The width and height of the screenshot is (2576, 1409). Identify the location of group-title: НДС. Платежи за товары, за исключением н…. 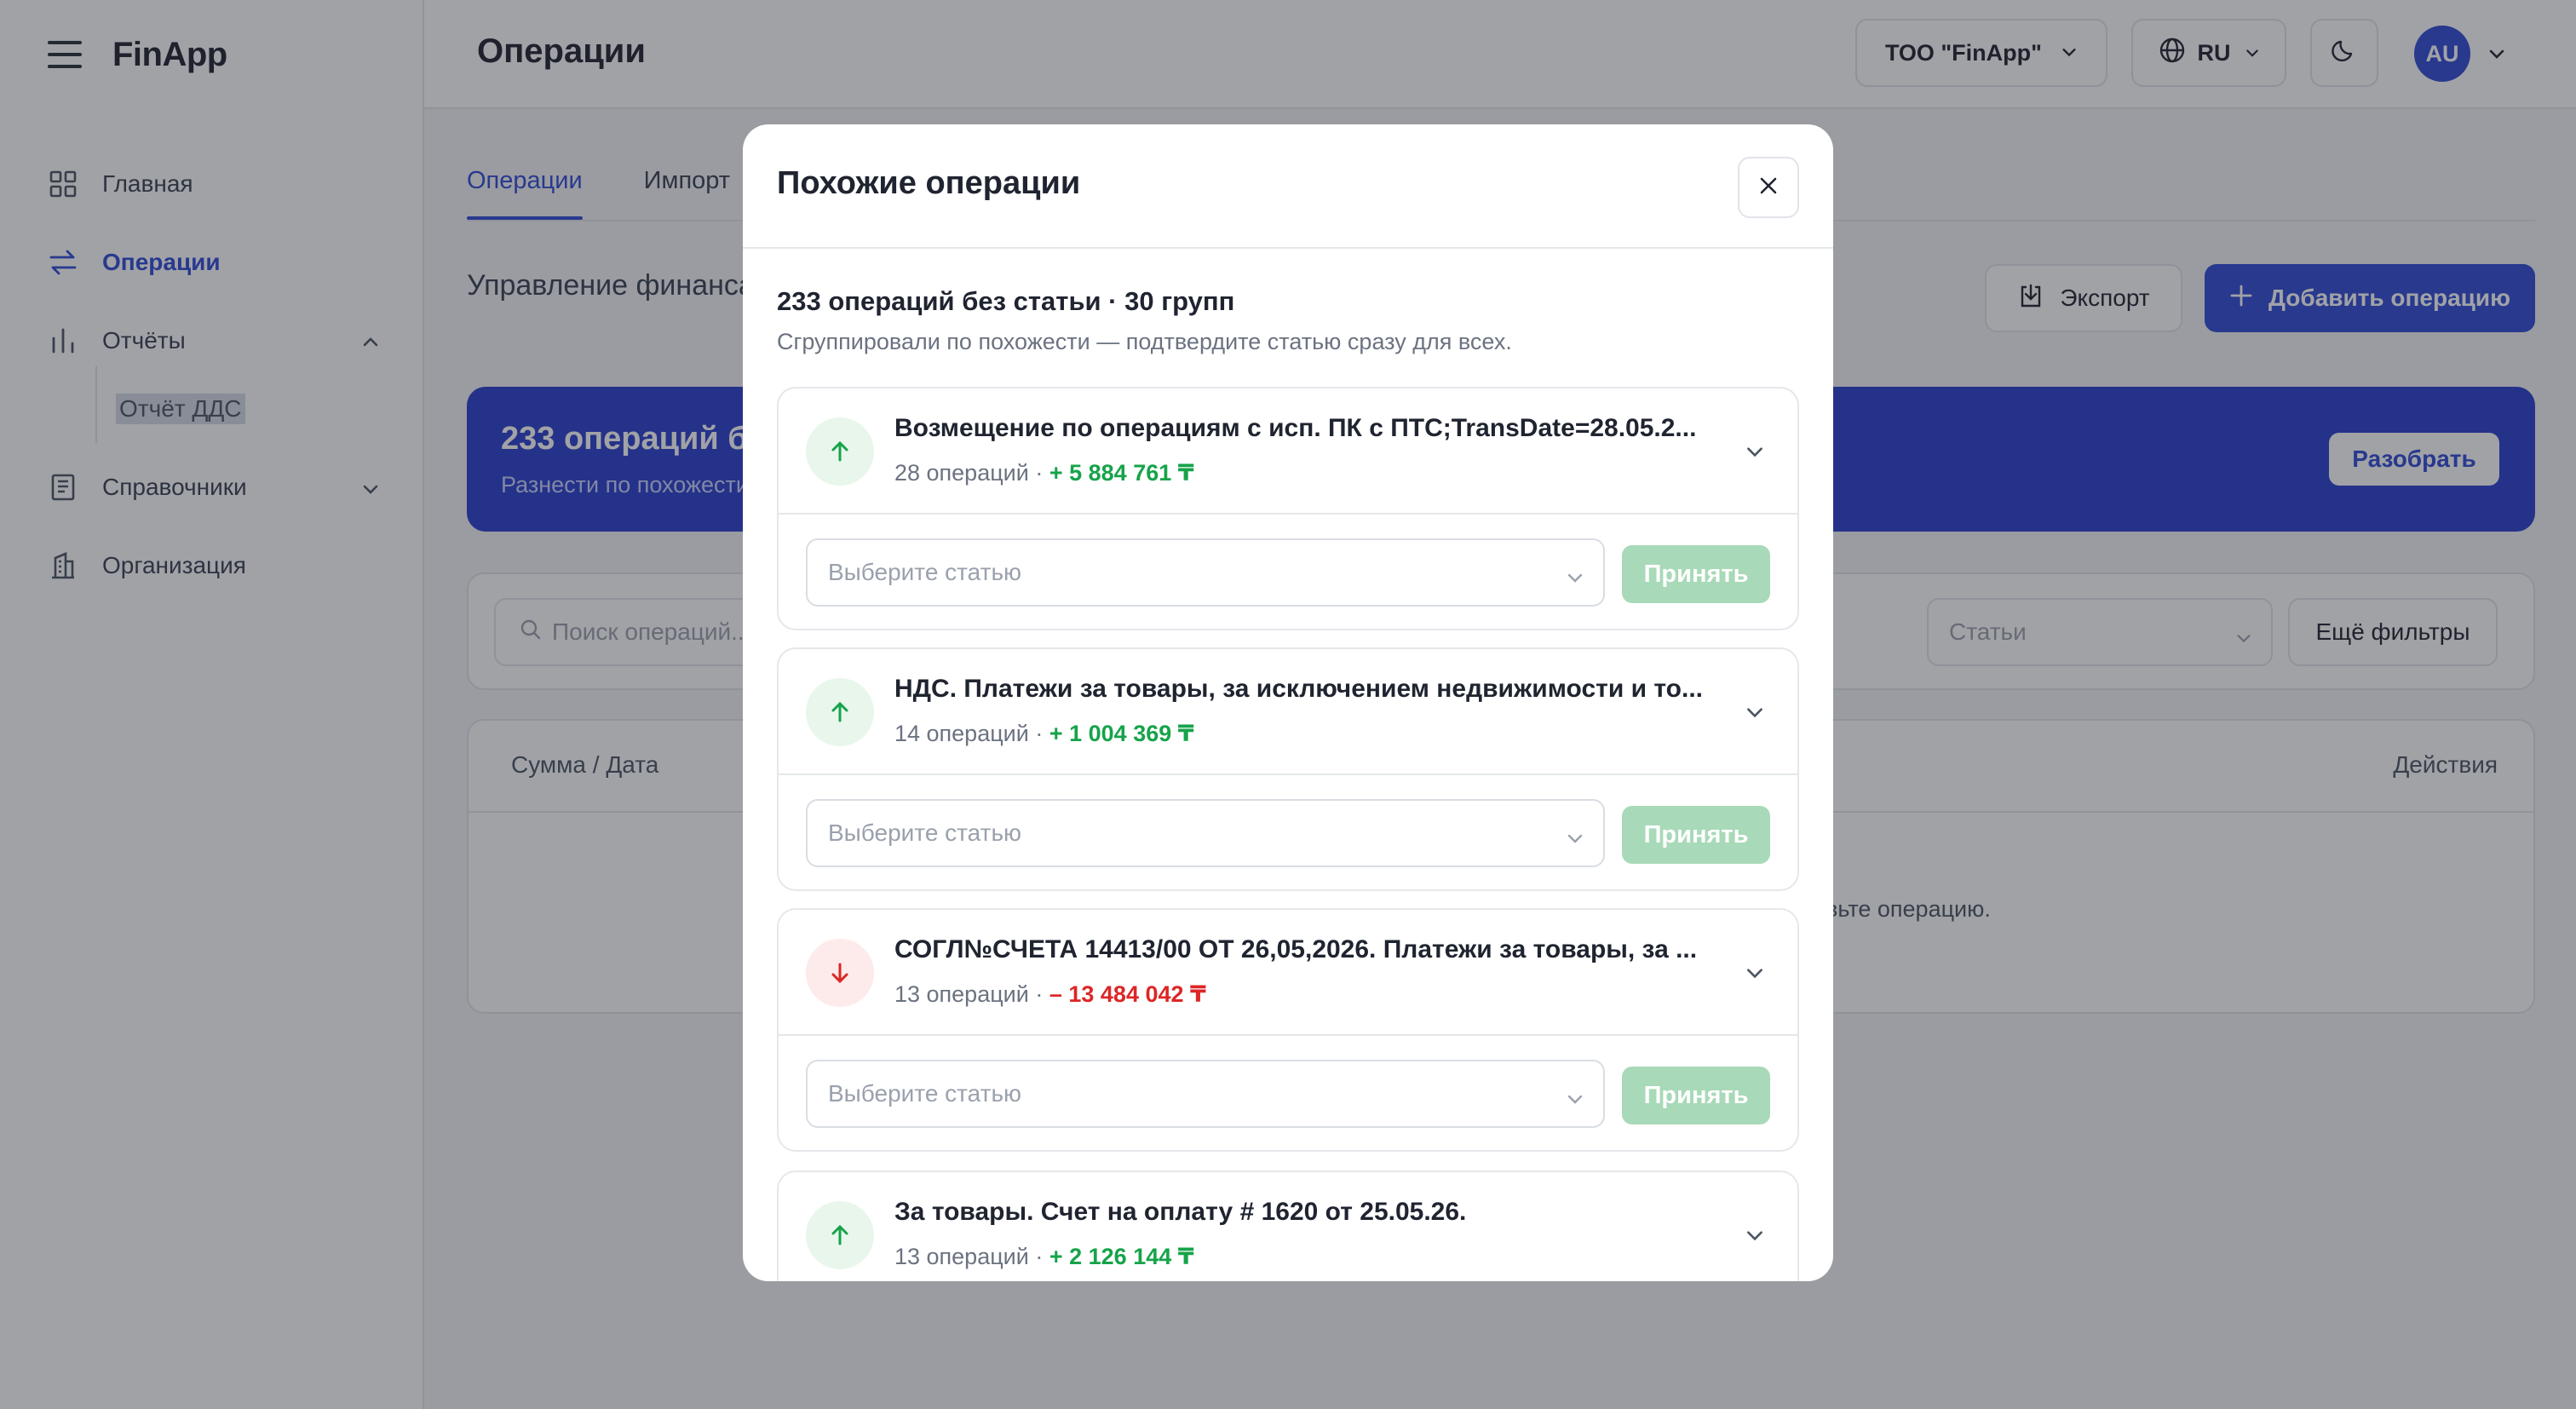
(1299, 689).